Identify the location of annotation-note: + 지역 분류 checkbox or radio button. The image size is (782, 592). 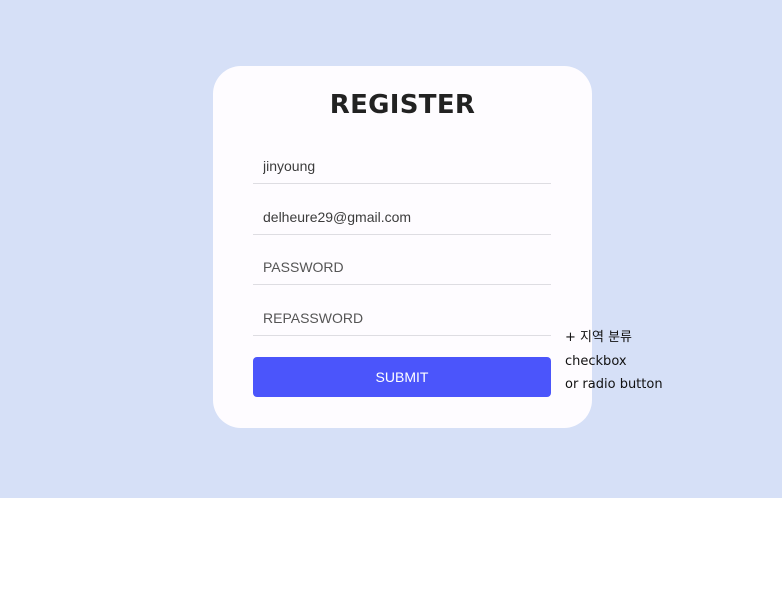
(614, 361).